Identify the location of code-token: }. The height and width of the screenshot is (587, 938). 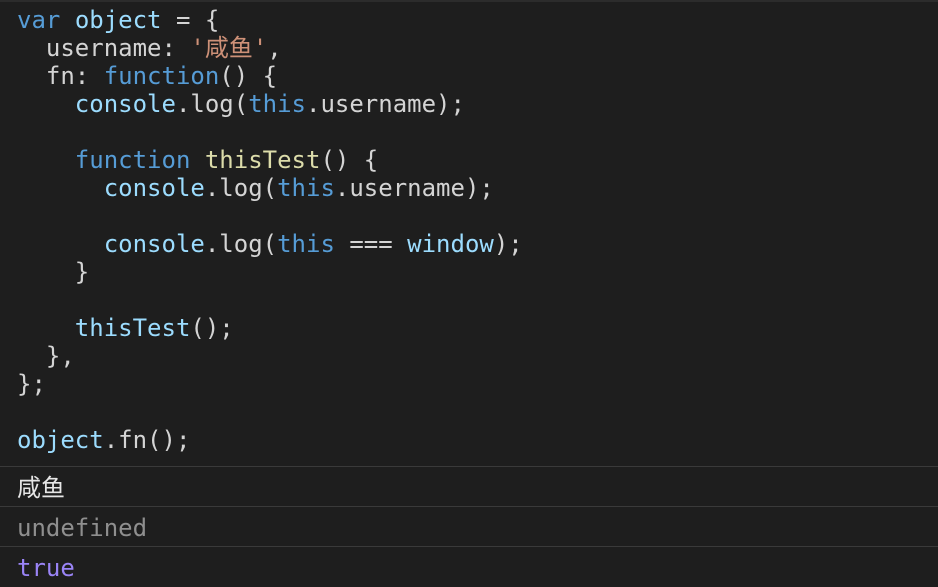
(53, 272).